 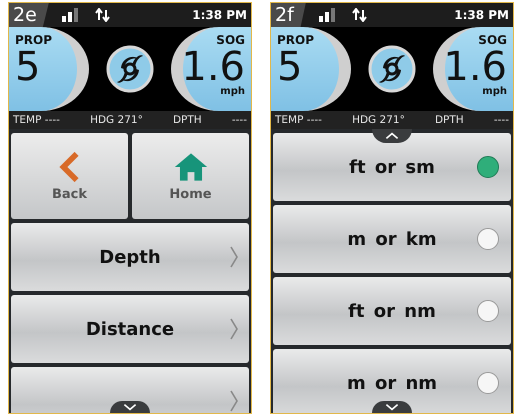 What do you see at coordinates (191, 166) in the screenshot?
I see `home-icon` at bounding box center [191, 166].